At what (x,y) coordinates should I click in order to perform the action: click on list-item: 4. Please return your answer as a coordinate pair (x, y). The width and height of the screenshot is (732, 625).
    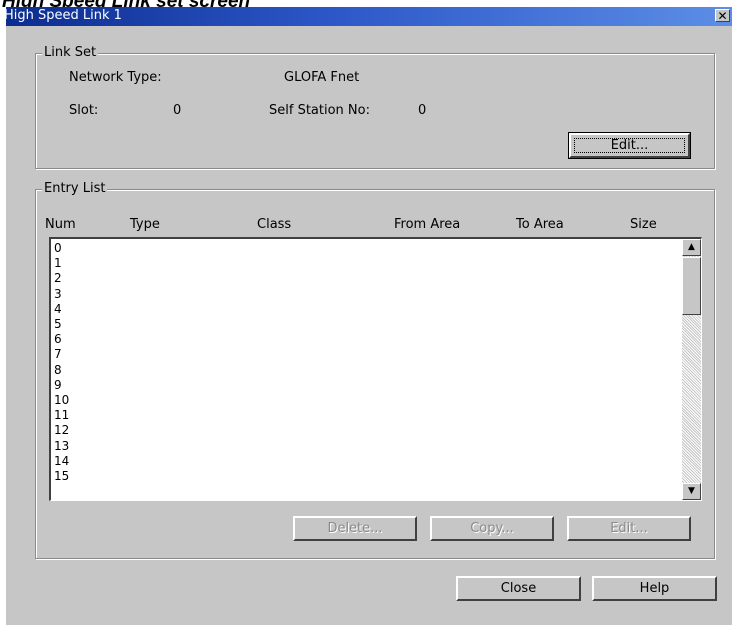
    Looking at the image, I should click on (61, 309).